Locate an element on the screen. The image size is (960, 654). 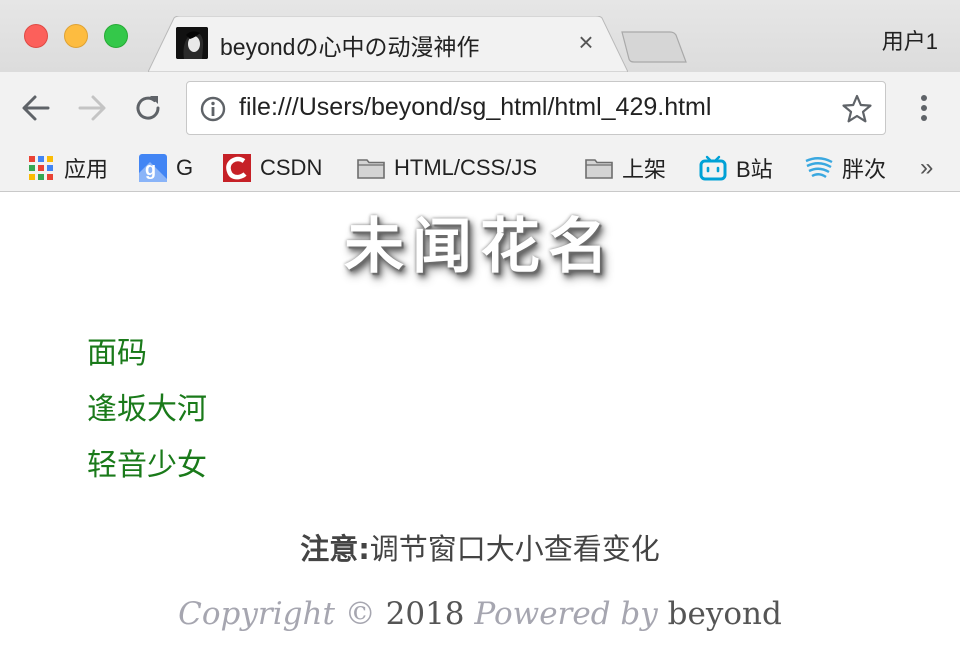
bookmark-label: 应用 is located at coordinates (86, 169).